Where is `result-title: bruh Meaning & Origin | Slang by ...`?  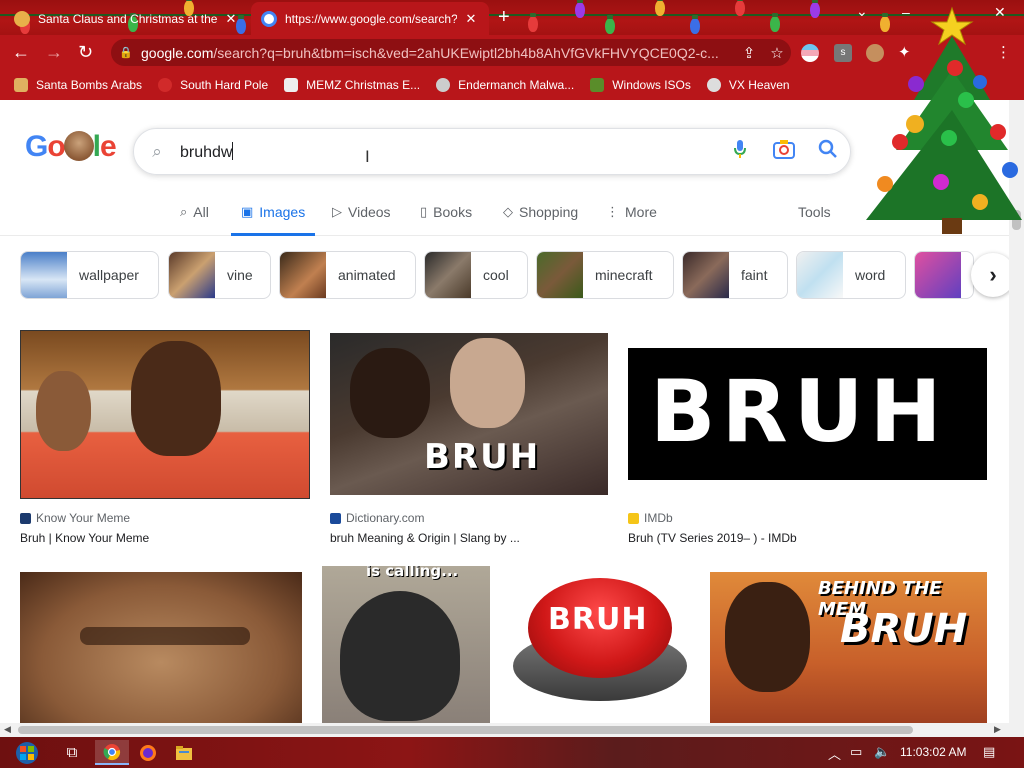 result-title: bruh Meaning & Origin | Slang by ... is located at coordinates (425, 538).